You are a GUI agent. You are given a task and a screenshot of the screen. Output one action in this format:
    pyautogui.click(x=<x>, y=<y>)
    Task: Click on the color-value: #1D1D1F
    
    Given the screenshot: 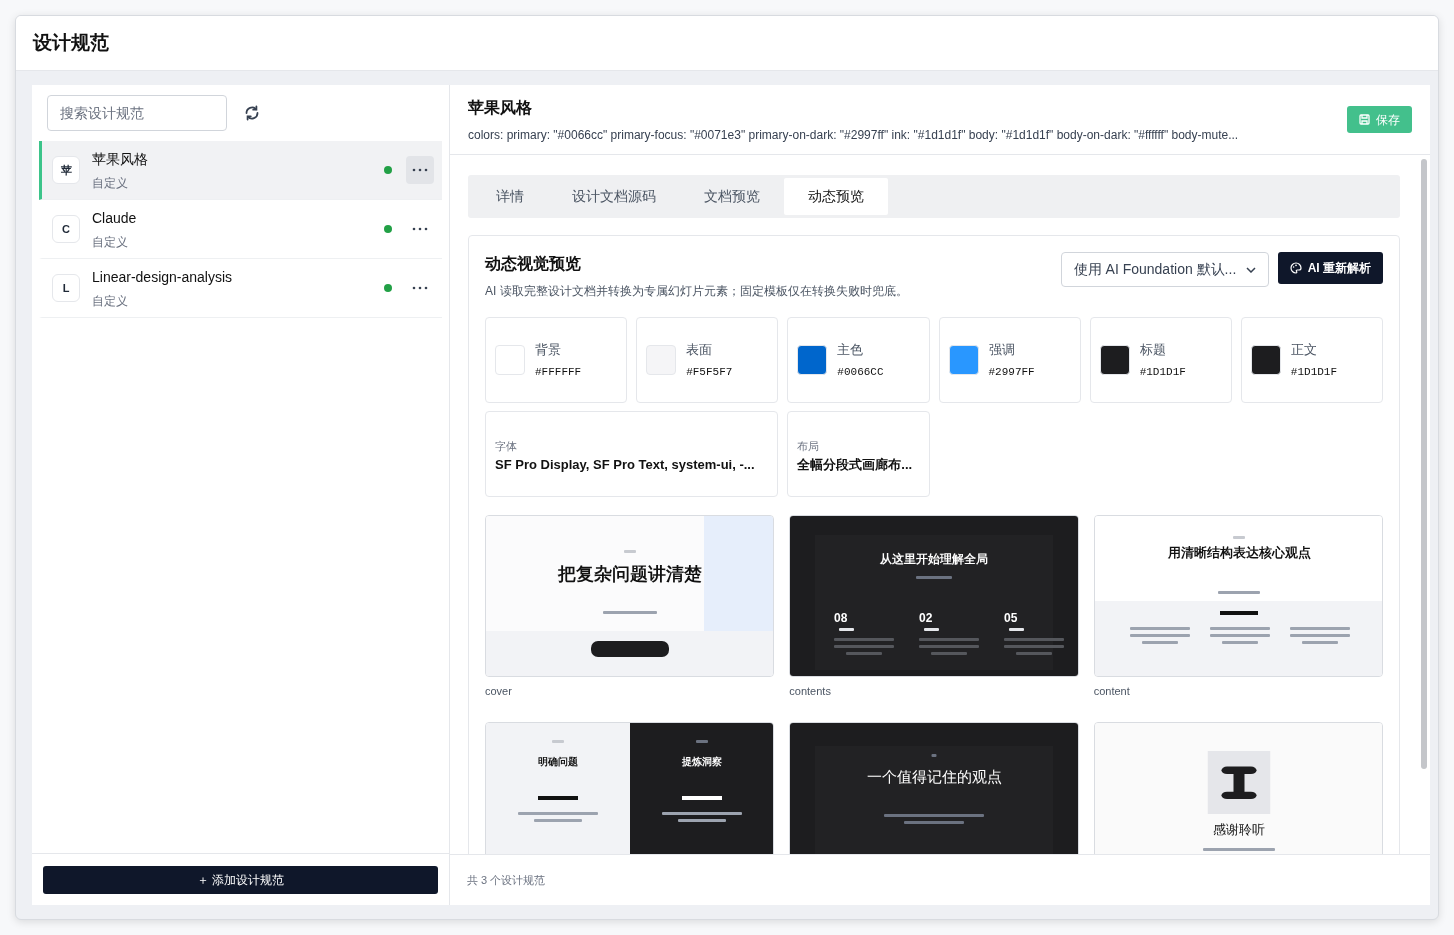 What is the action you would take?
    pyautogui.click(x=1314, y=372)
    